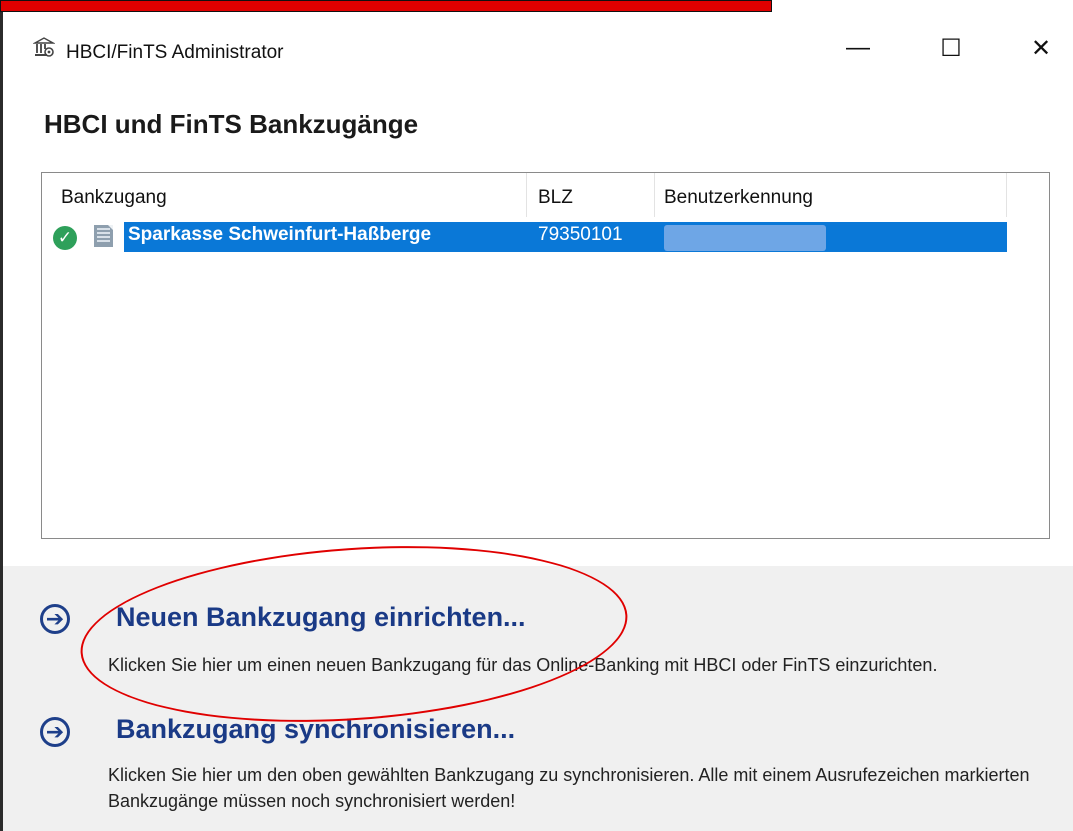  What do you see at coordinates (538, 42) in the screenshot?
I see `title-bar: HBCI/FinTS Administrator — ☐ ✕` at bounding box center [538, 42].